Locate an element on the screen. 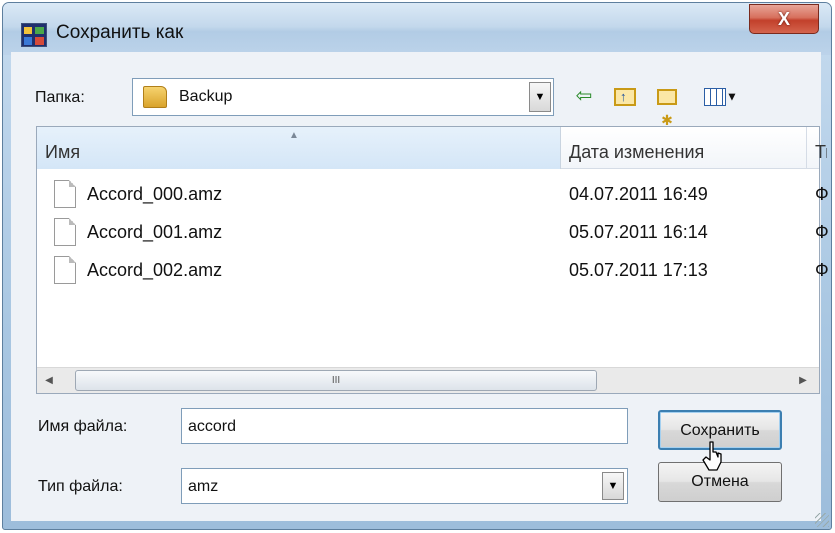 This screenshot has width=835, height=533. file-name-cell: Accord_002.amz is located at coordinates (155, 270).